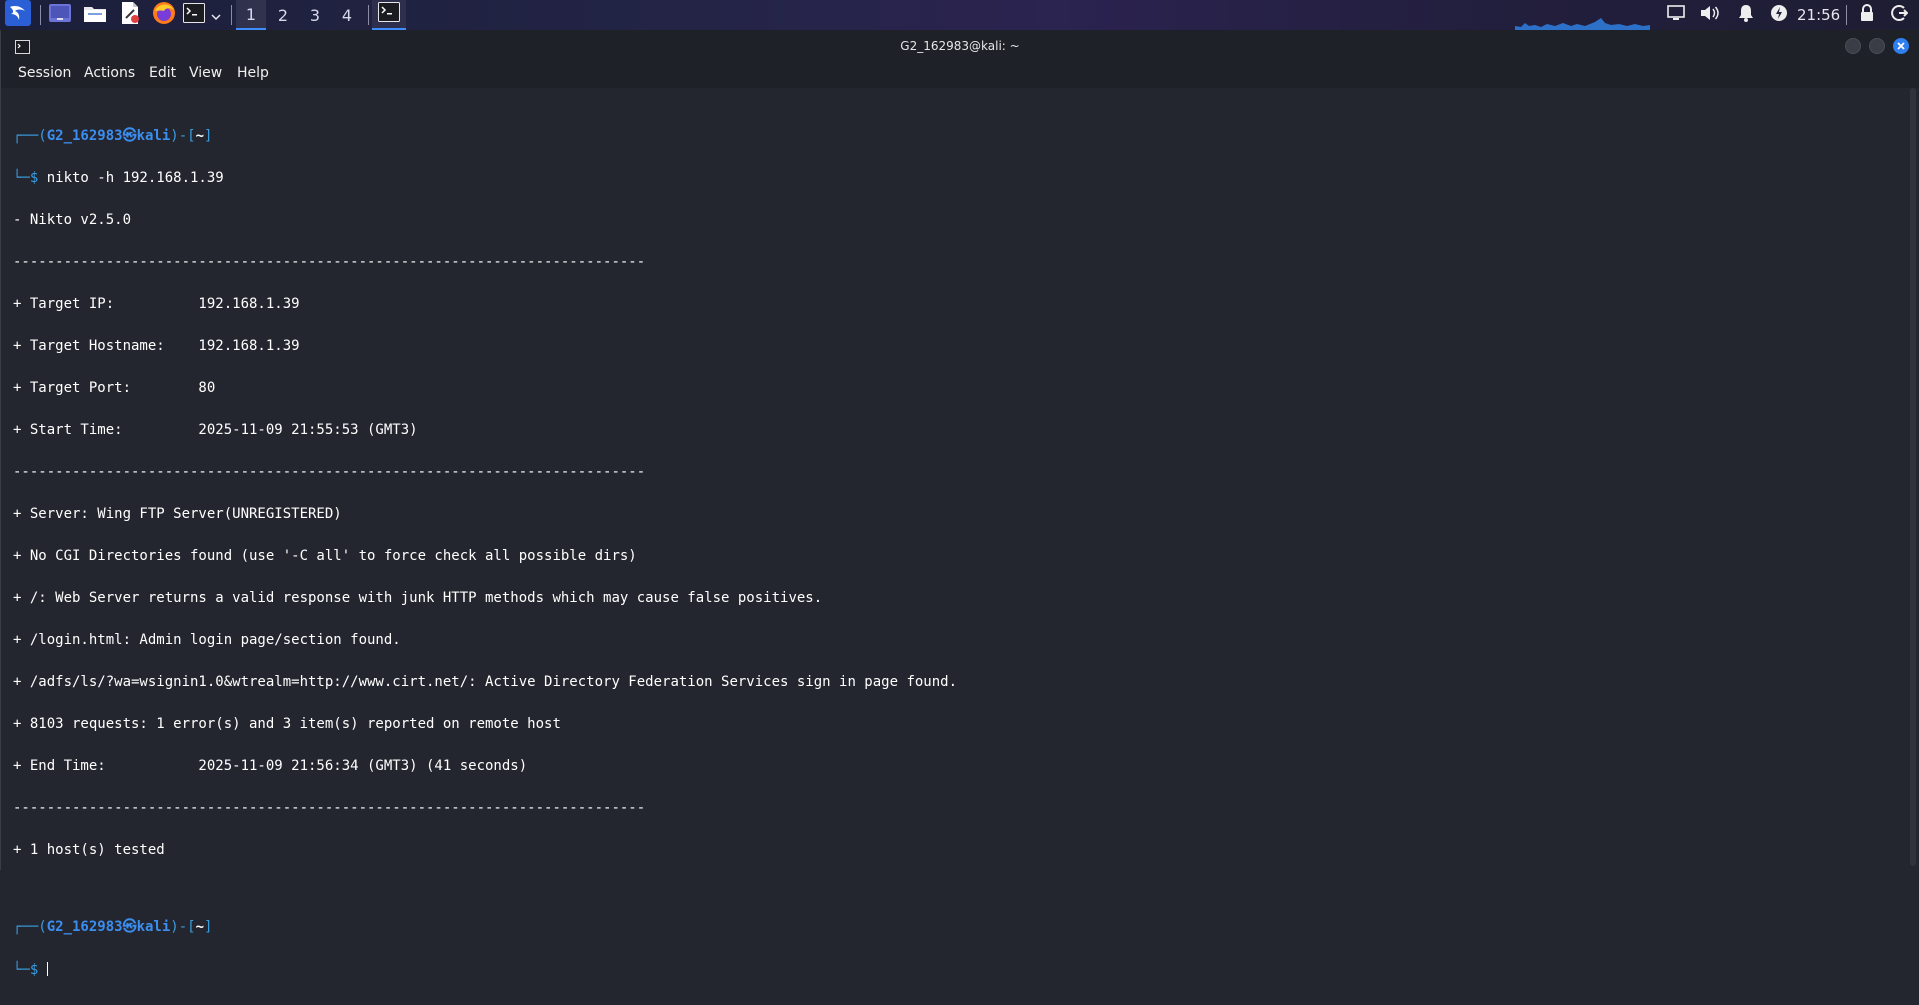 This screenshot has width=1919, height=1005. I want to click on lock-screen-button, so click(1867, 15).